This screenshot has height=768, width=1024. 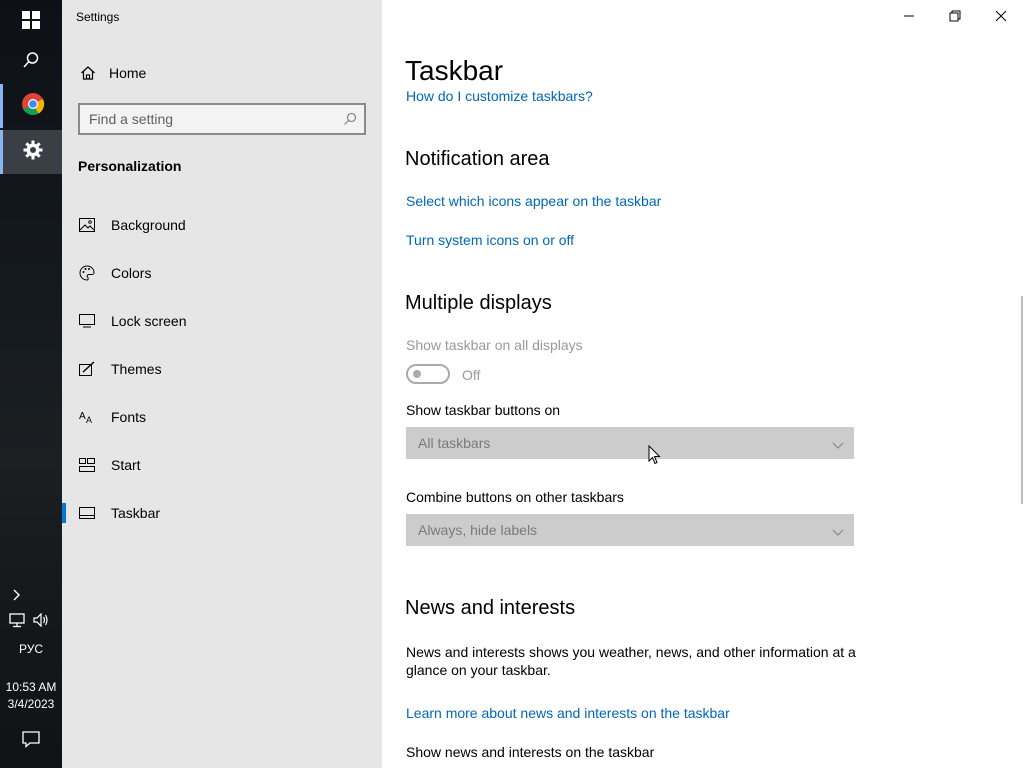 What do you see at coordinates (149, 321) in the screenshot?
I see `sidebar-item-label: Lock screen` at bounding box center [149, 321].